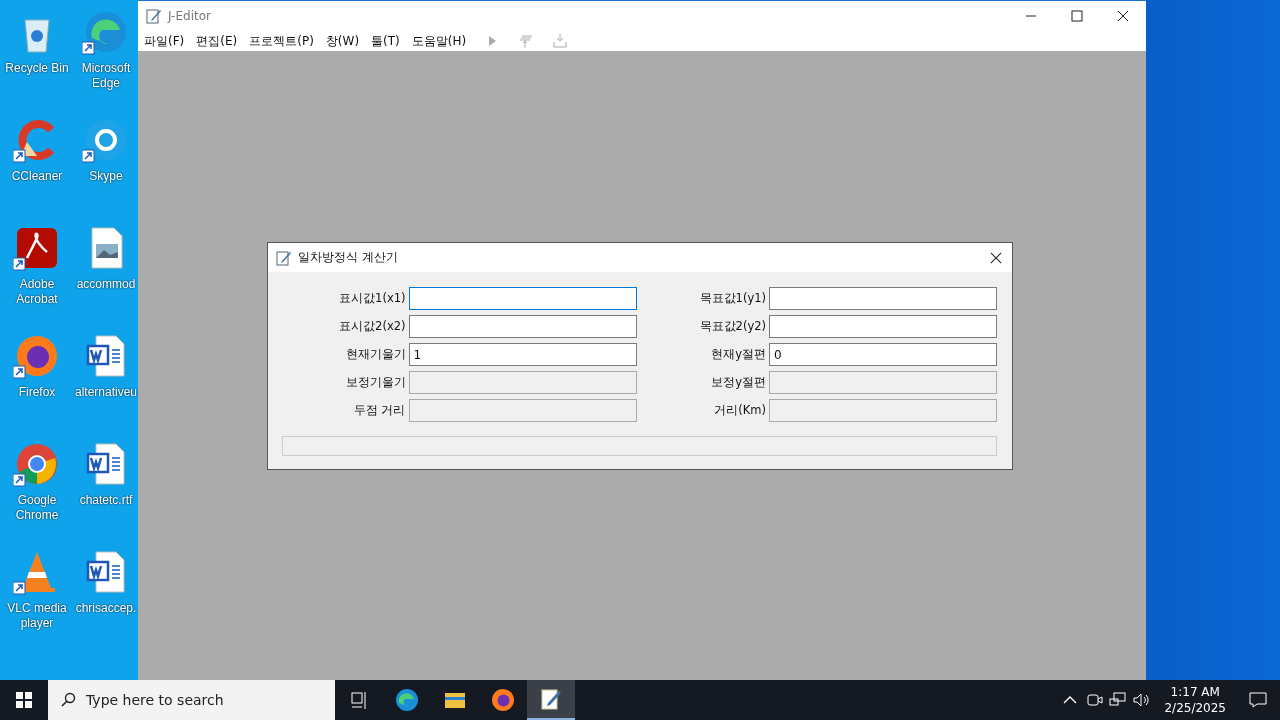 The width and height of the screenshot is (1280, 720). What do you see at coordinates (37, 292) in the screenshot?
I see `desktop-icon-label: Adobe Acrobat` at bounding box center [37, 292].